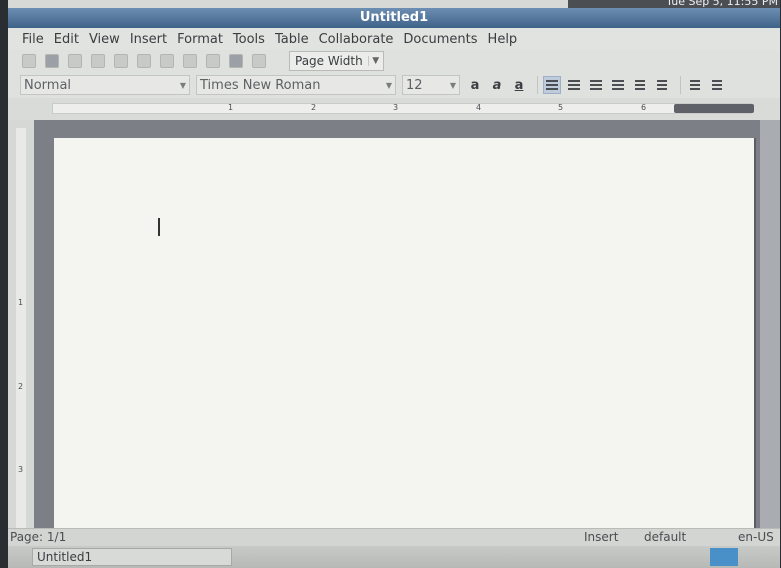 Image resolution: width=781 pixels, height=568 pixels. Describe the element at coordinates (260, 85) in the screenshot. I see `font-value: Times New Roman` at that location.